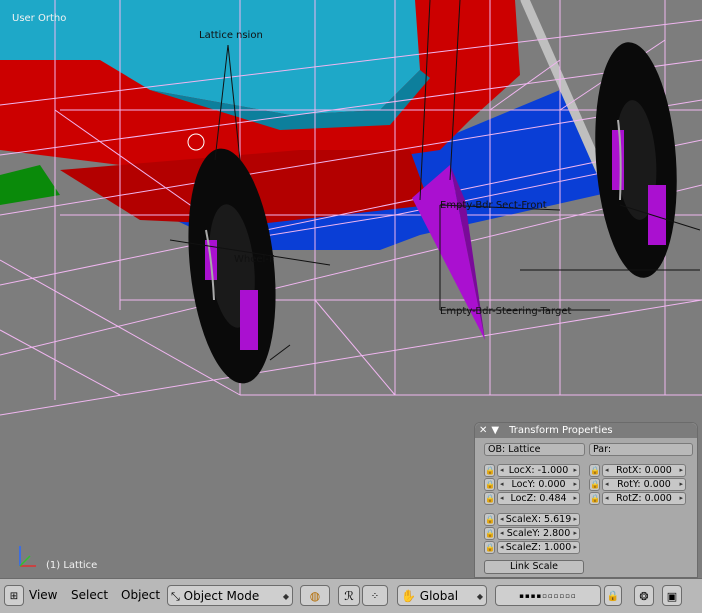  Describe the element at coordinates (89, 595) in the screenshot. I see `menu-select: Select` at that location.